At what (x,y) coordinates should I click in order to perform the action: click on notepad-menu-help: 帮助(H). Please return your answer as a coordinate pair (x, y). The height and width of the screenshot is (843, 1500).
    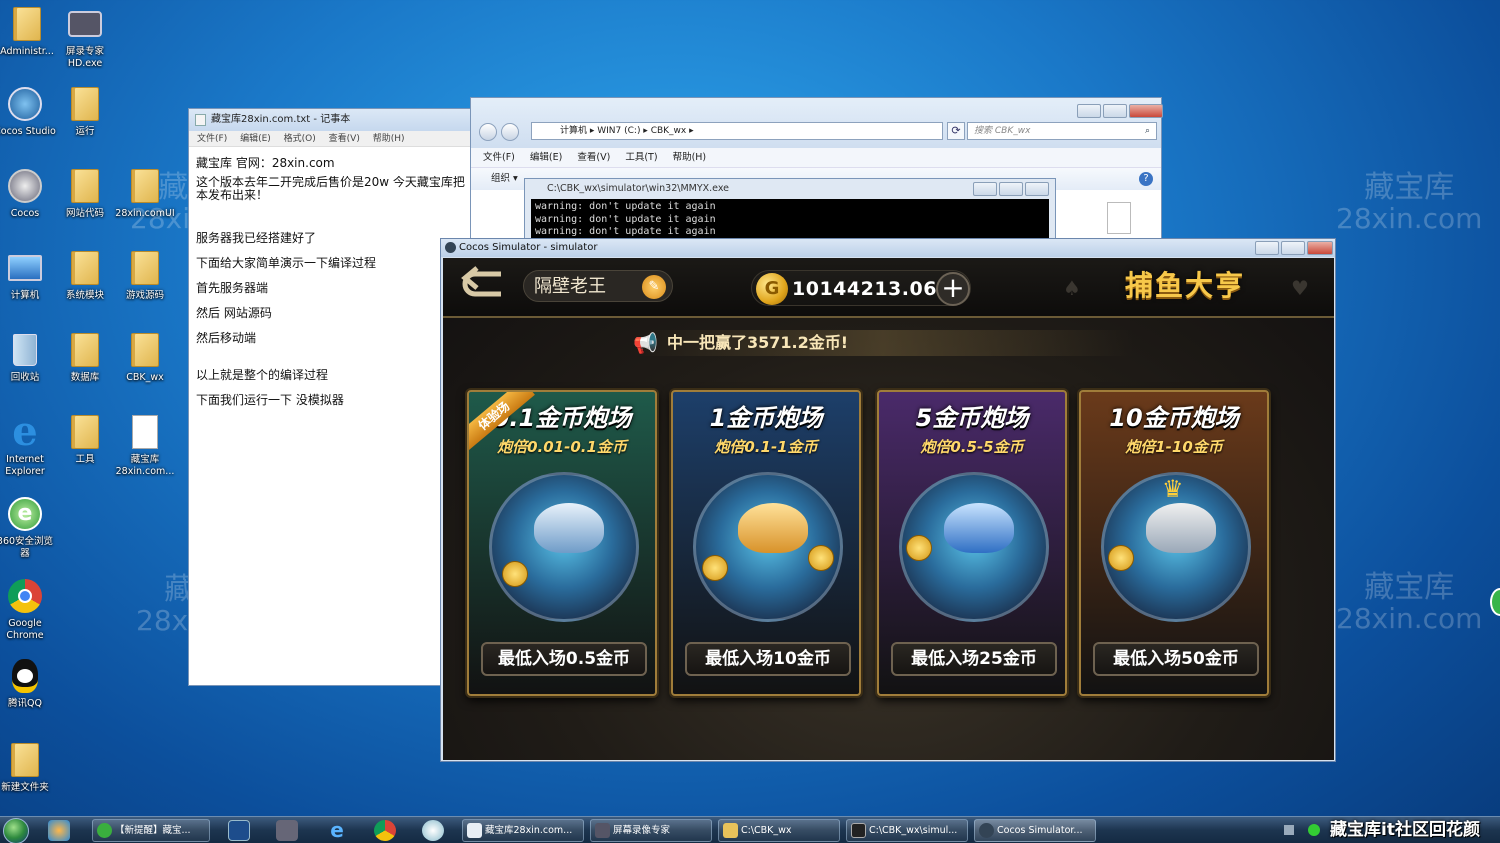
    Looking at the image, I should click on (389, 139).